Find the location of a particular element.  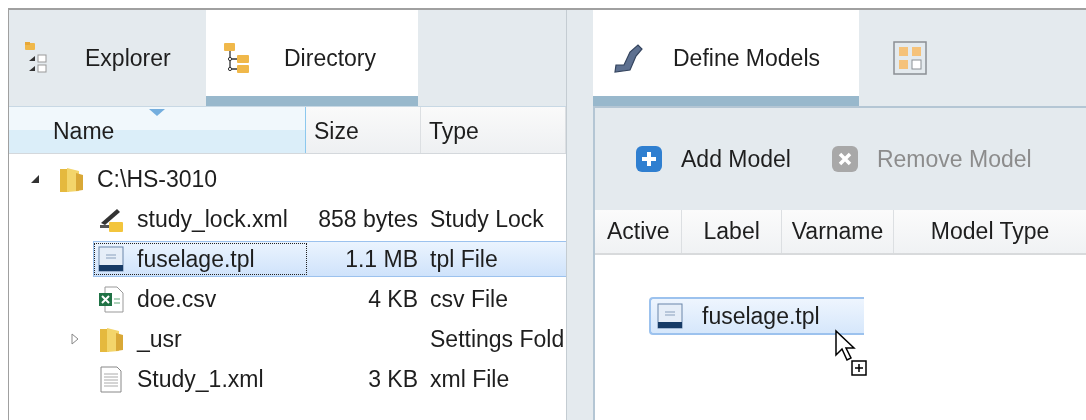

tree-row: study_lock.xml 858 bytes Study Lock is located at coordinates (329, 219).